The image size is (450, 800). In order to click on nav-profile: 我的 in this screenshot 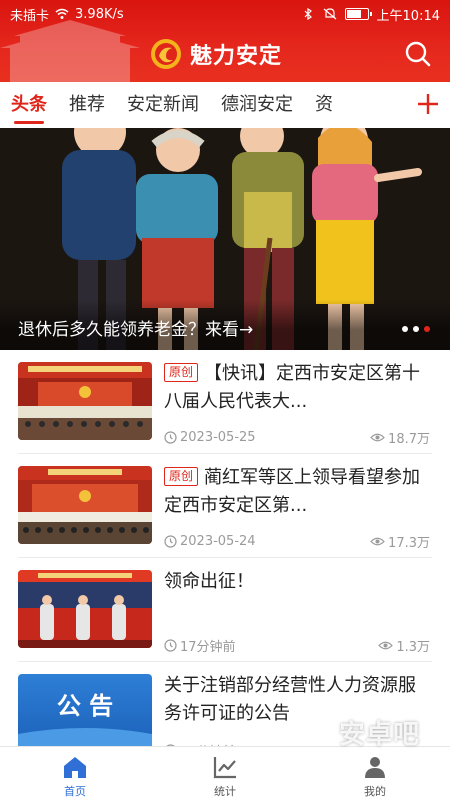, I will do `click(375, 773)`.